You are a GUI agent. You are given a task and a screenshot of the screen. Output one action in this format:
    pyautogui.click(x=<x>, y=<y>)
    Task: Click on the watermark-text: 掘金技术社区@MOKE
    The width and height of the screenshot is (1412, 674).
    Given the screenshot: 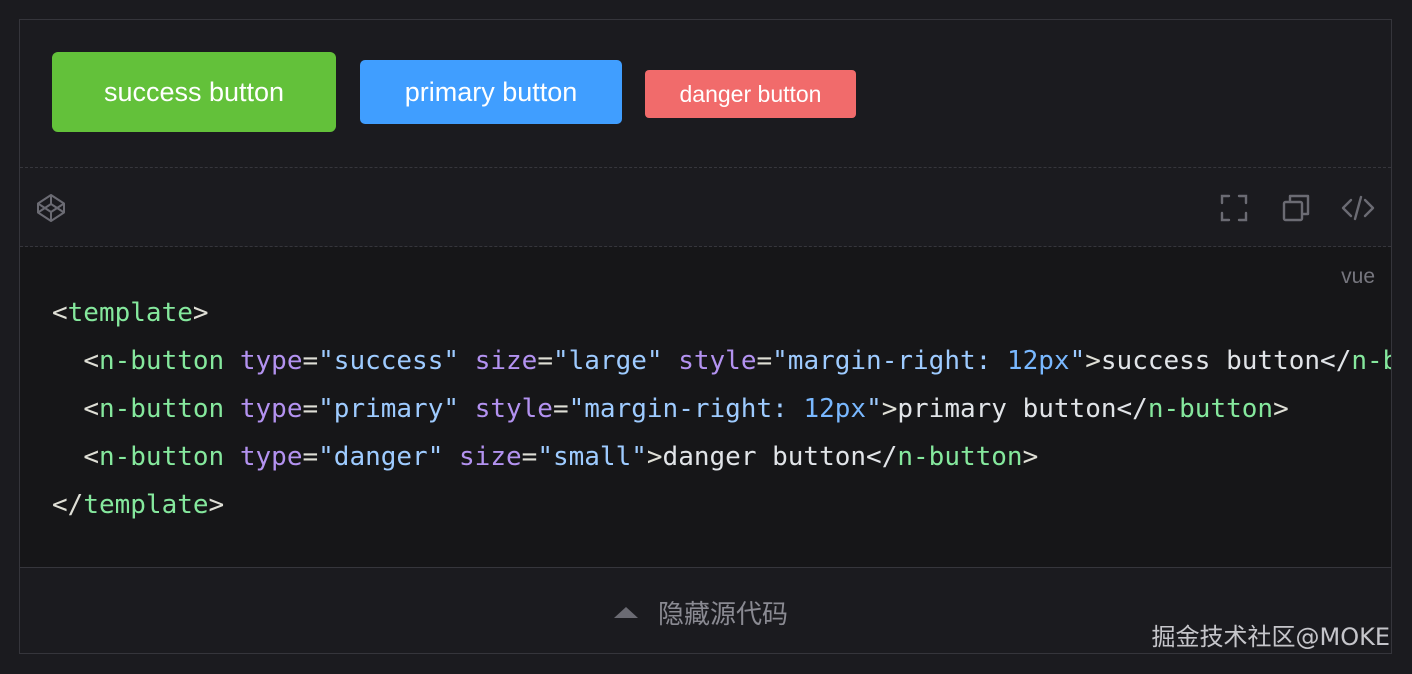 What is the action you would take?
    pyautogui.click(x=1271, y=637)
    